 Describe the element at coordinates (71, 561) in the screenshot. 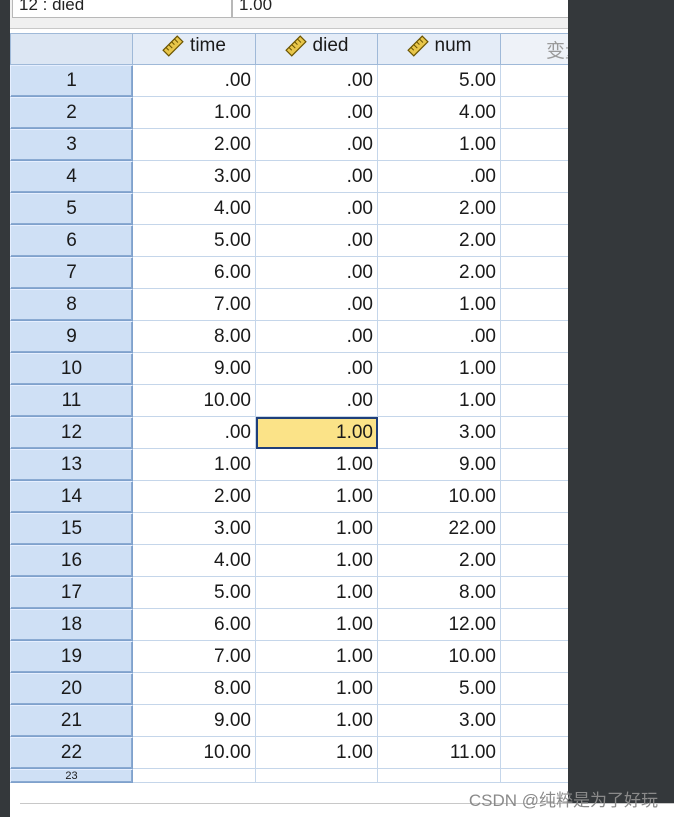

I see `row-header: 16` at that location.